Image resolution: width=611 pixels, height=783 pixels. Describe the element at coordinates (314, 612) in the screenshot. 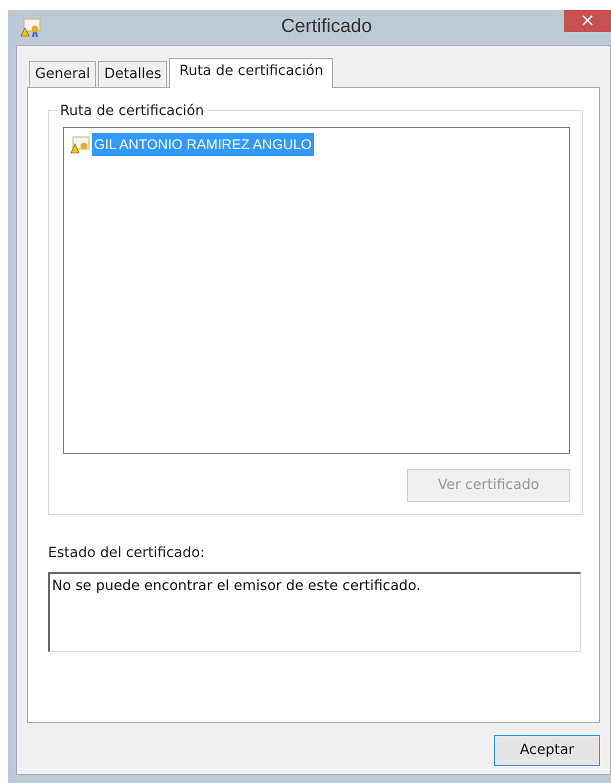

I see `status-text-field: No se puede encontrar el emisor de este certificado.` at that location.